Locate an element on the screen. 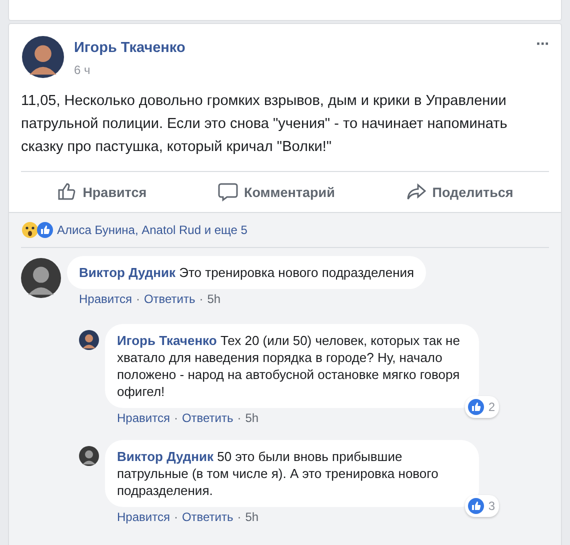  speech-bubble-icon is located at coordinates (228, 192).